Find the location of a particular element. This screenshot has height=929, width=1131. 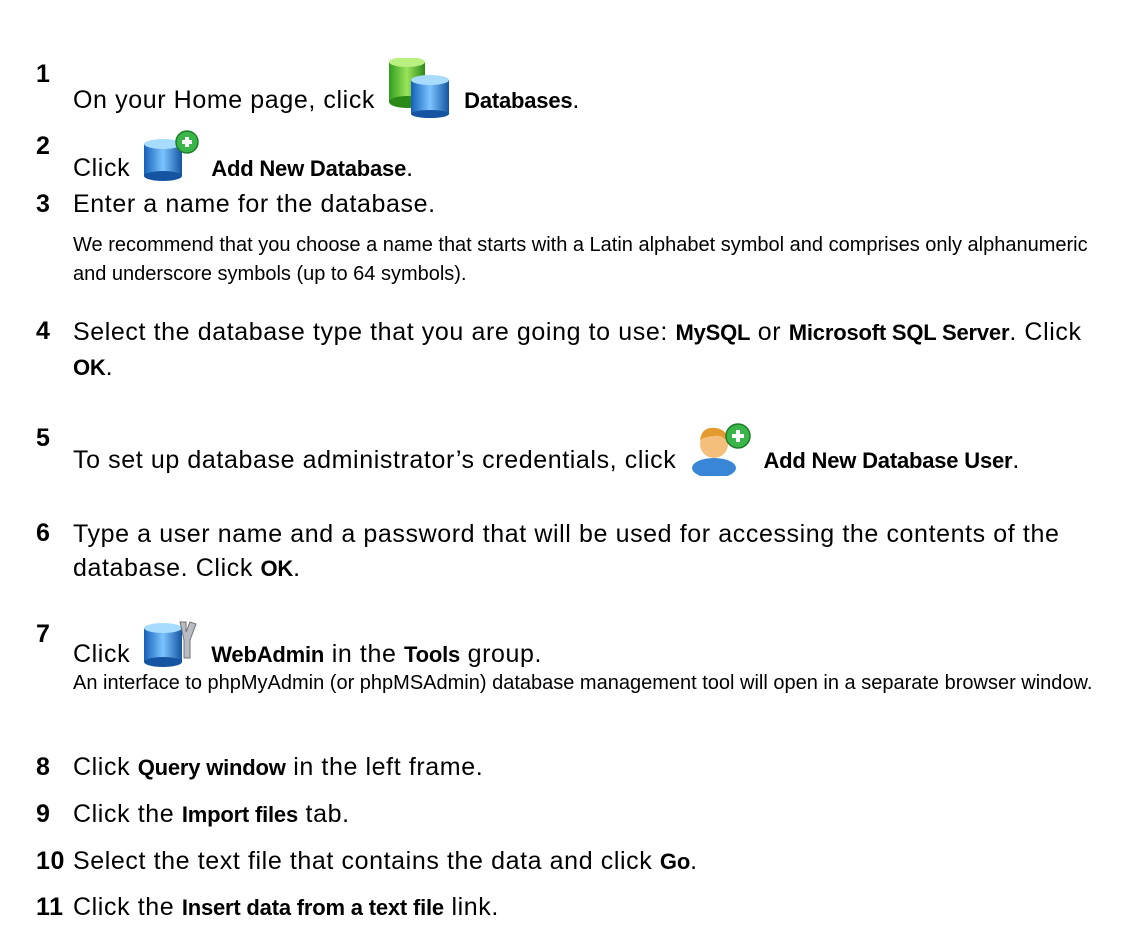

step-text: in the left frame. is located at coordinates (388, 767).